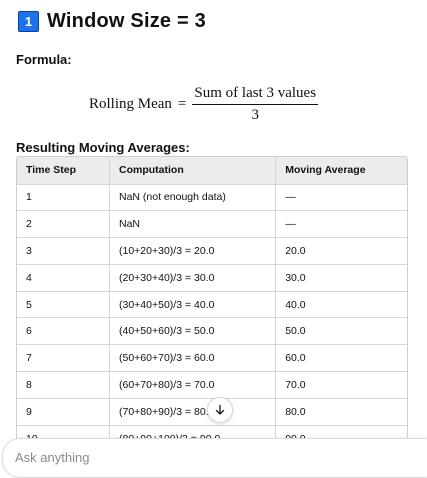 The image size is (427, 478). Describe the element at coordinates (165, 457) in the screenshot. I see `message-input` at that location.